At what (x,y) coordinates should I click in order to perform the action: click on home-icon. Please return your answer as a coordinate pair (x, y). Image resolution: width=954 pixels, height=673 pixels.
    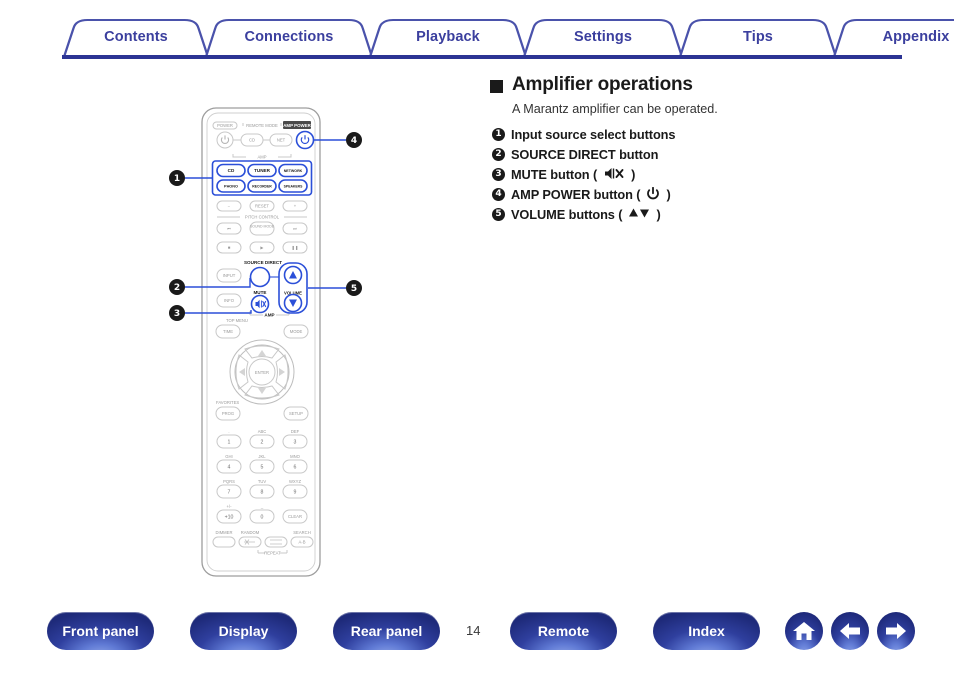
    Looking at the image, I should click on (804, 631).